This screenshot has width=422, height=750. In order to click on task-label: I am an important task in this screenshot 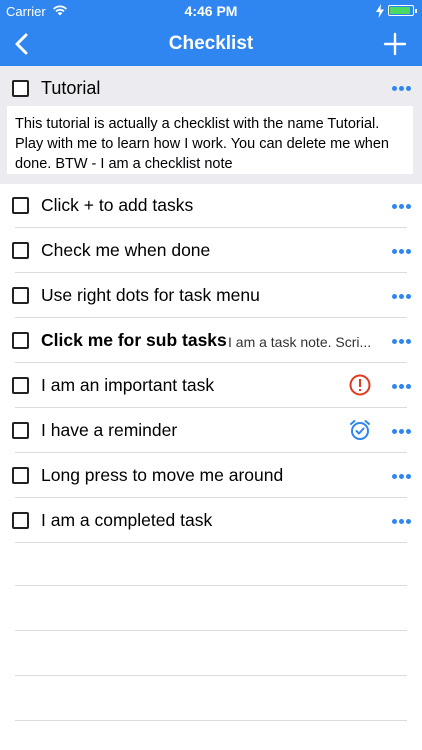, I will do `click(128, 385)`.